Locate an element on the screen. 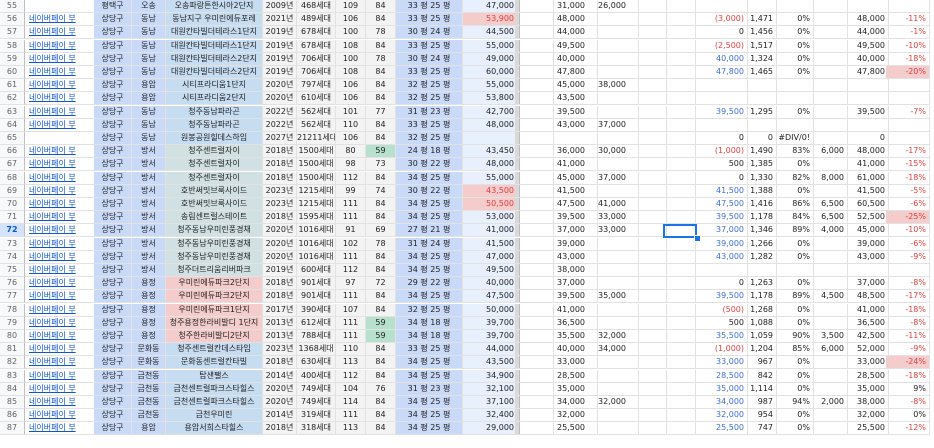 The image size is (934, 448). row-number: 85 is located at coordinates (12, 402).